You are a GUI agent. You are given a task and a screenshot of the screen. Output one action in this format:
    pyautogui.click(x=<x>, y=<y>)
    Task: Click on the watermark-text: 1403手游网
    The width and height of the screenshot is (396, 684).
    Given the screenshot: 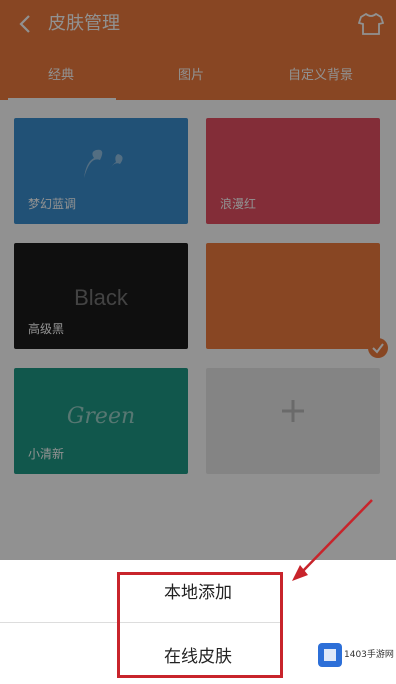 What is the action you would take?
    pyautogui.click(x=369, y=655)
    